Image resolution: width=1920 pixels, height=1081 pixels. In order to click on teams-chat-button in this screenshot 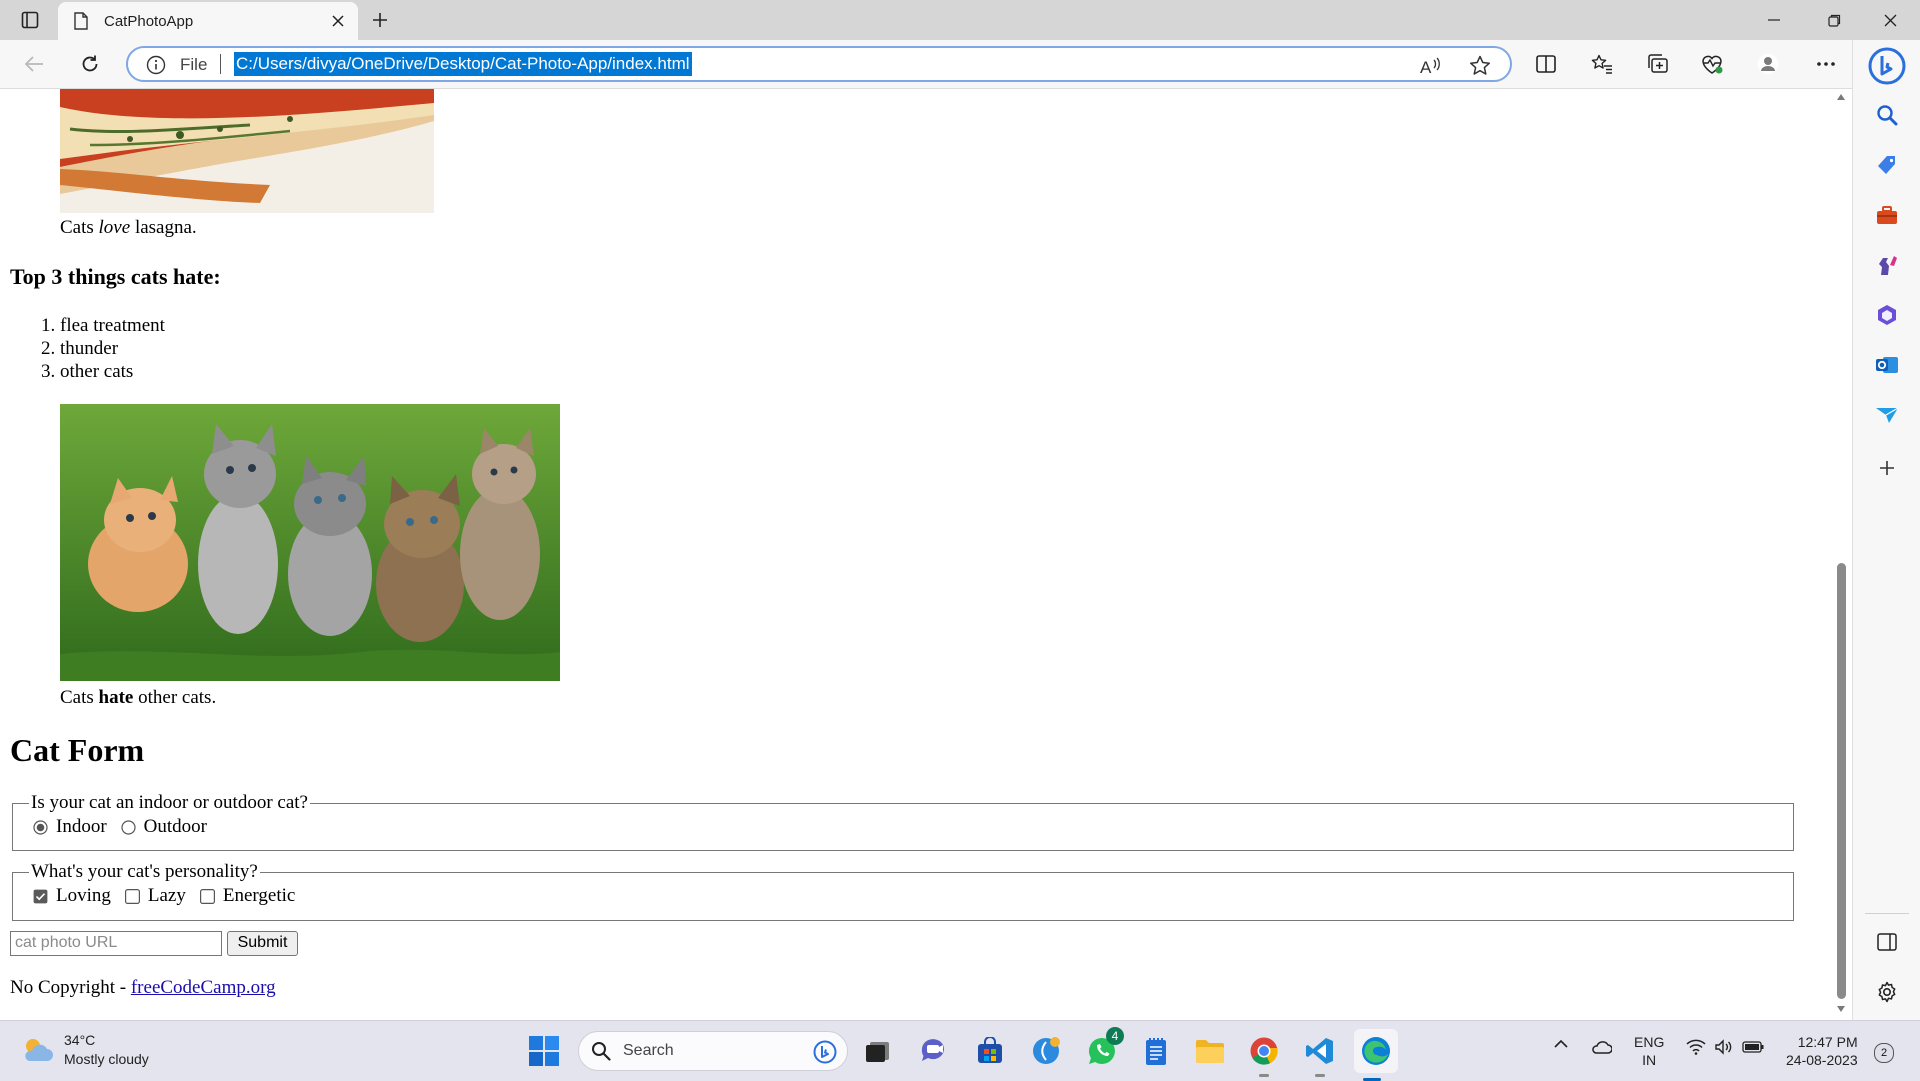, I will do `click(934, 1051)`.